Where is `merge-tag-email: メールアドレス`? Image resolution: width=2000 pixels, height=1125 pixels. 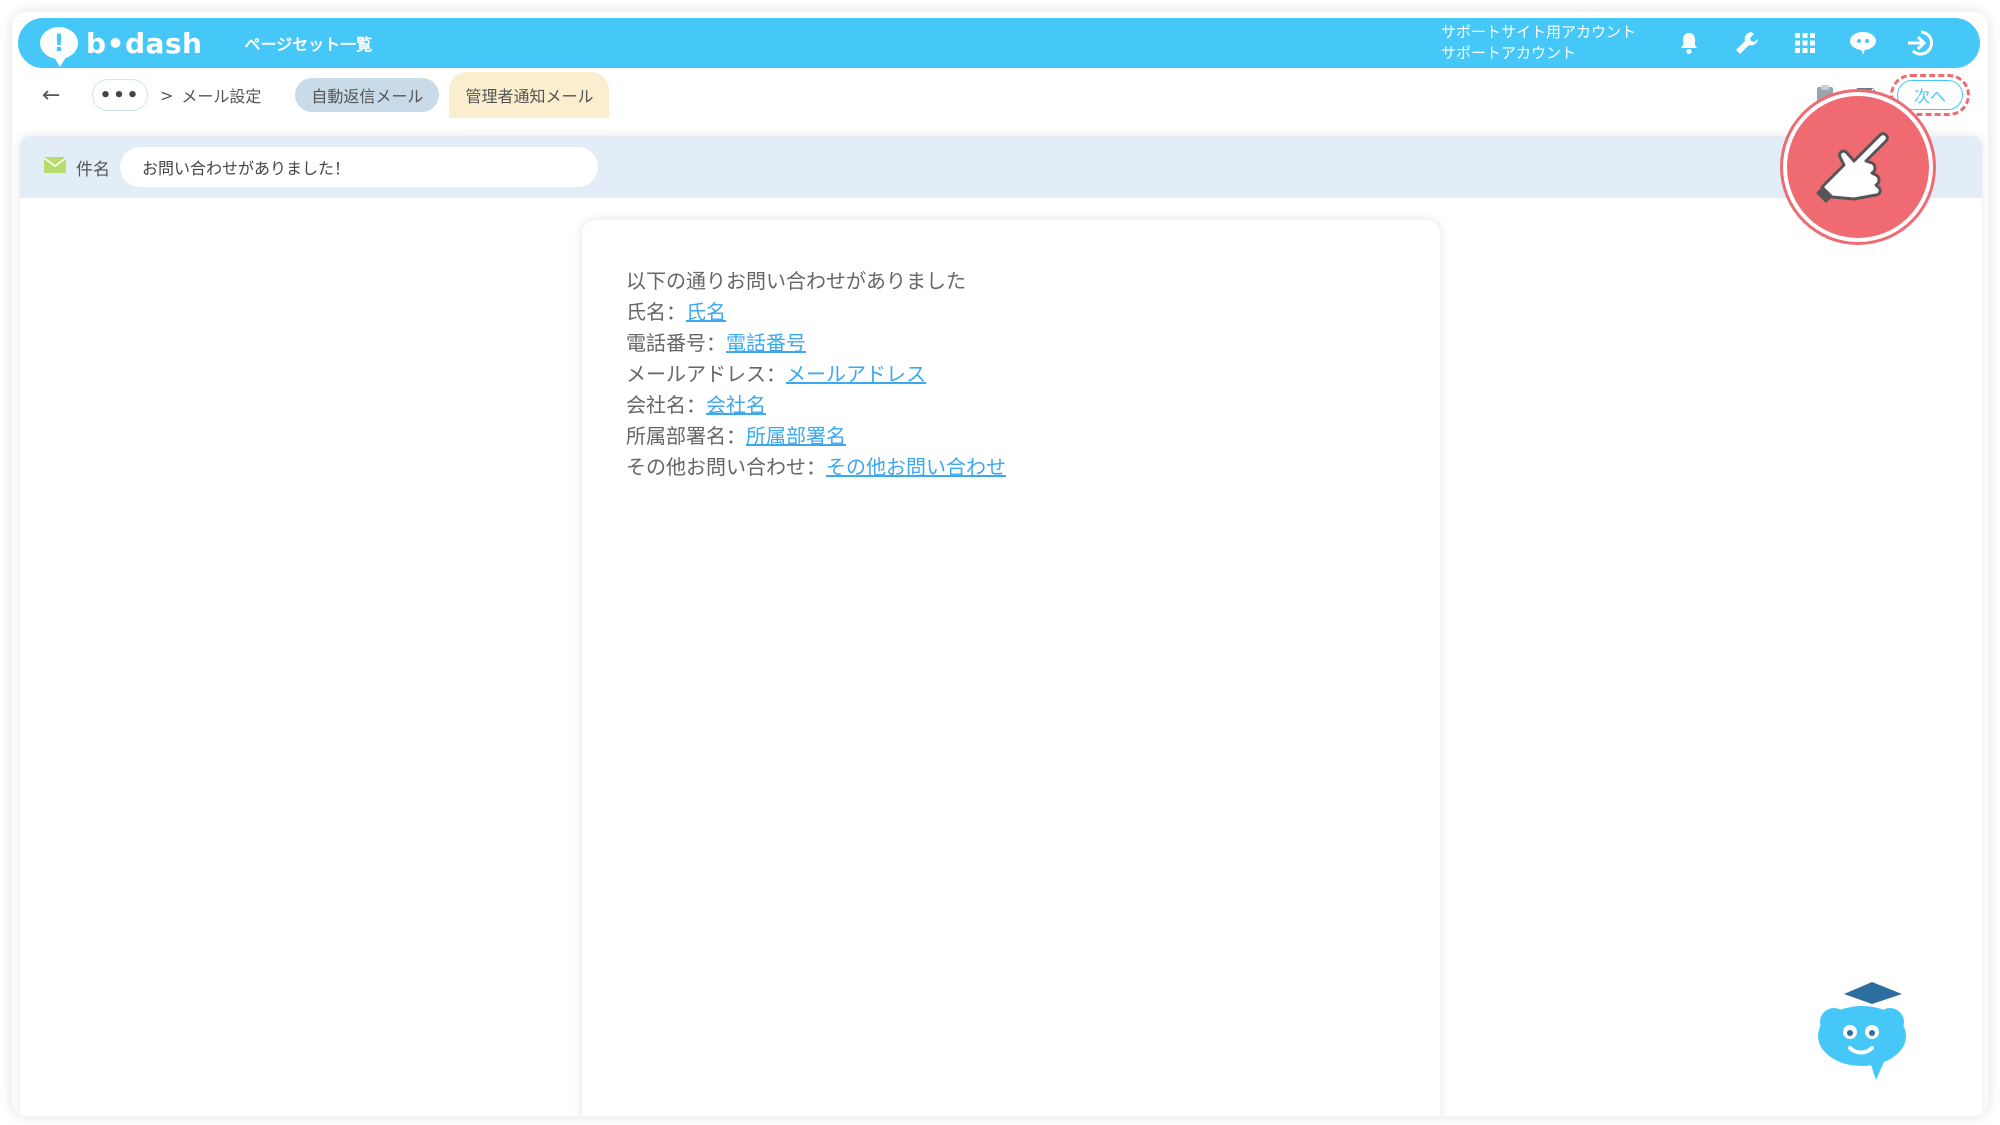
merge-tag-email: メールアドレス is located at coordinates (856, 374).